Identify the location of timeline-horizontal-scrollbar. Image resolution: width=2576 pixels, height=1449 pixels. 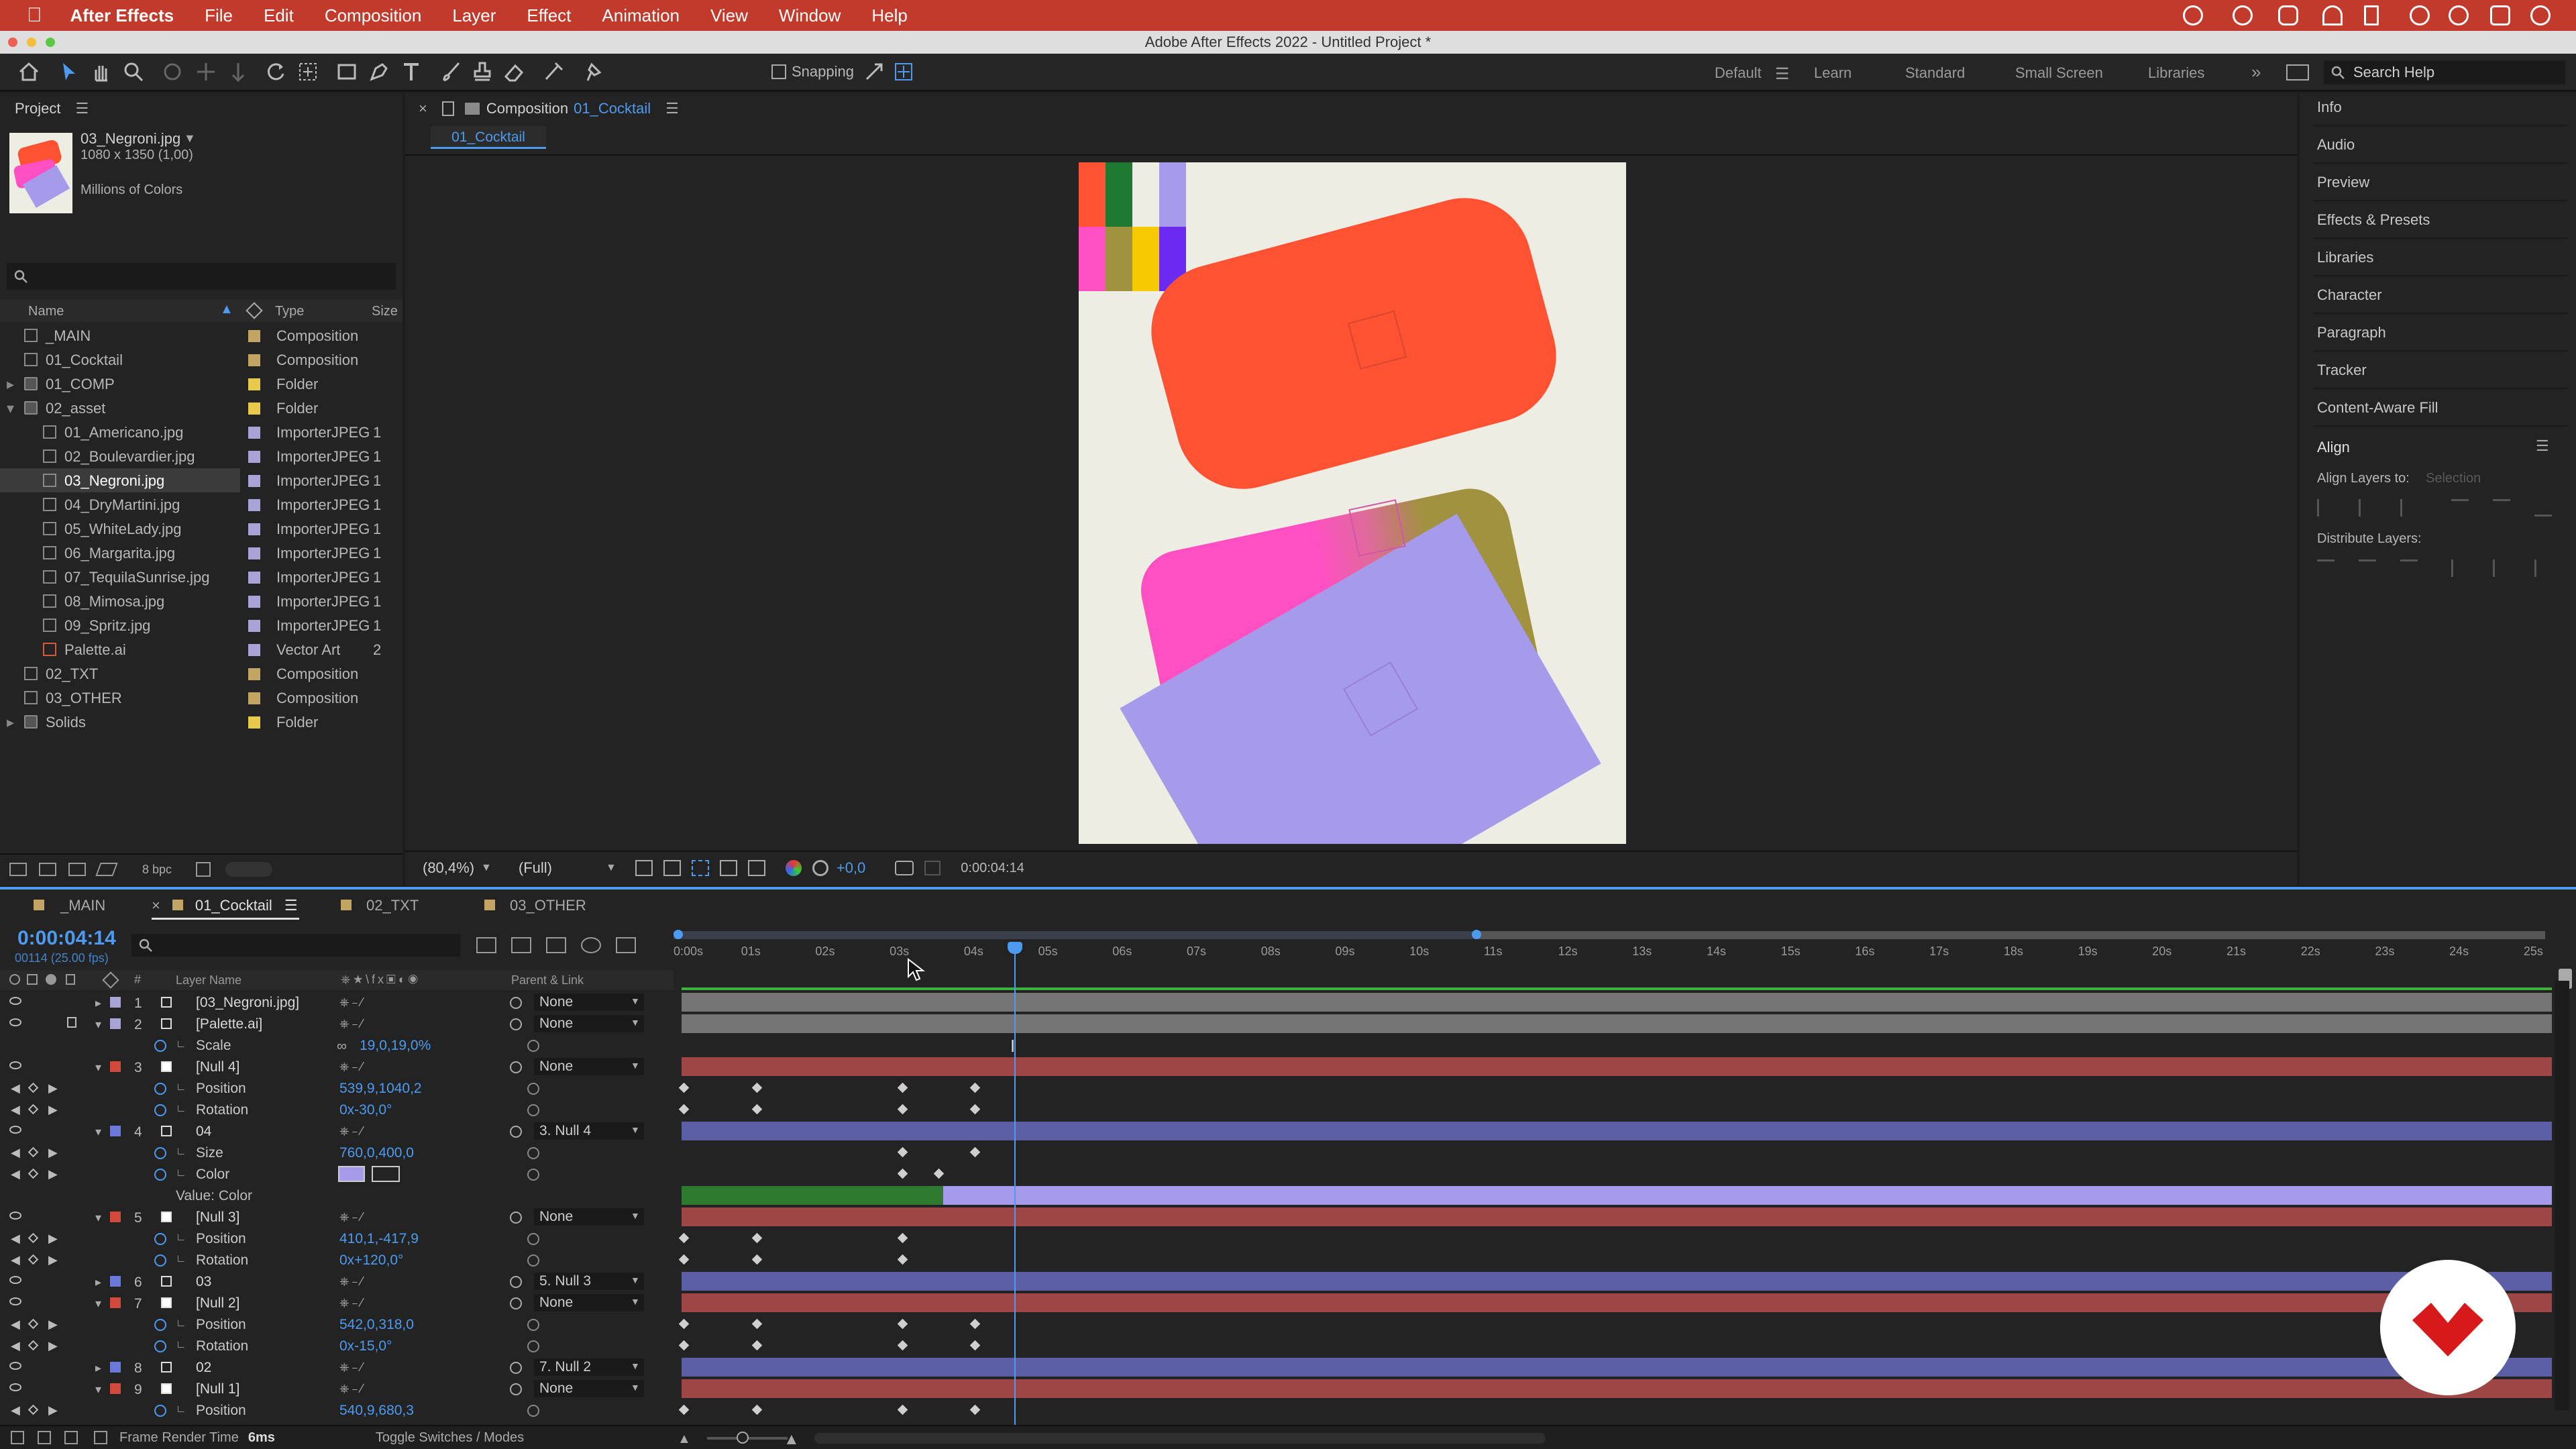
(1180, 1438).